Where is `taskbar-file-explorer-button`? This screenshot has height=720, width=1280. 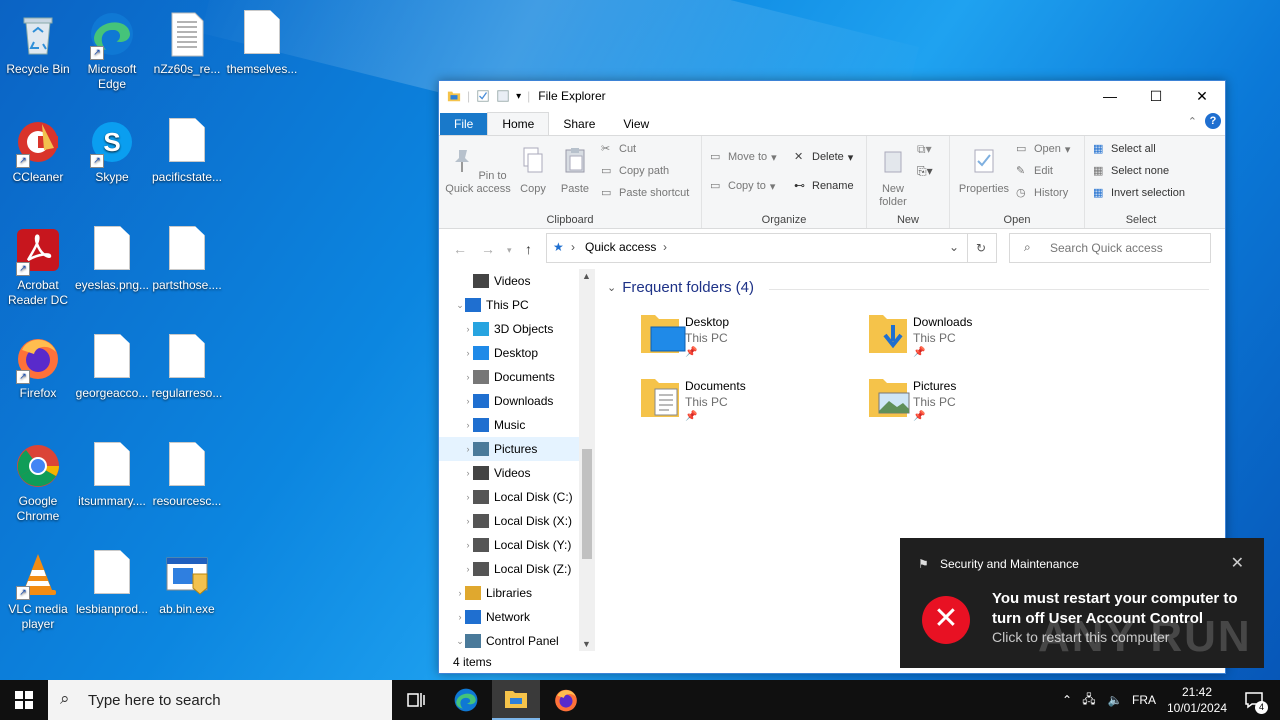 taskbar-file-explorer-button is located at coordinates (516, 700).